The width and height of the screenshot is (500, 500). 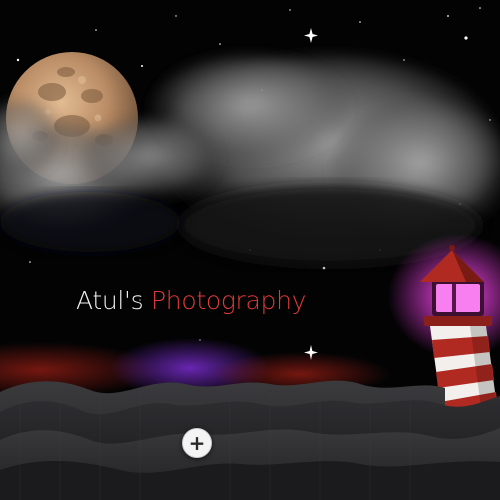 I want to click on site-title-name: Atul's, so click(x=110, y=300).